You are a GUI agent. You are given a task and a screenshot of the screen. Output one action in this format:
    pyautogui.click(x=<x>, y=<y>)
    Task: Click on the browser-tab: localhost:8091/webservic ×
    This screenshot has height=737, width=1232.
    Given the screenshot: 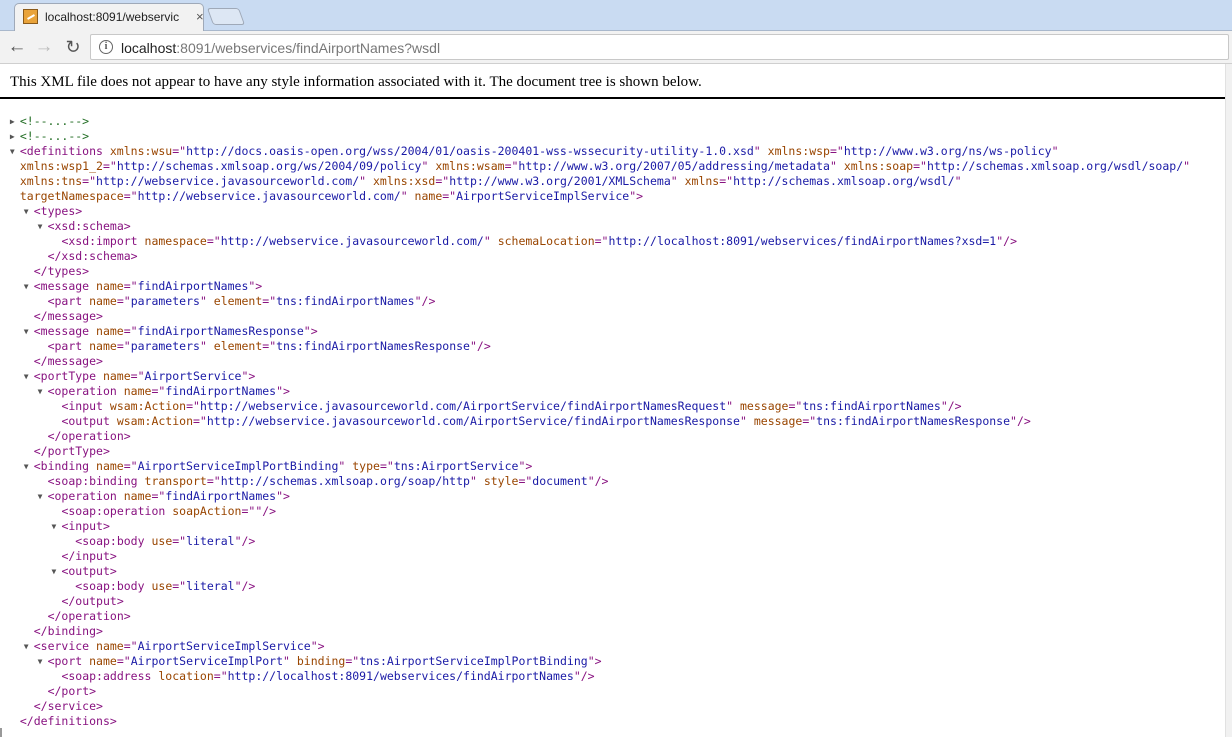 What is the action you would take?
    pyautogui.click(x=109, y=17)
    